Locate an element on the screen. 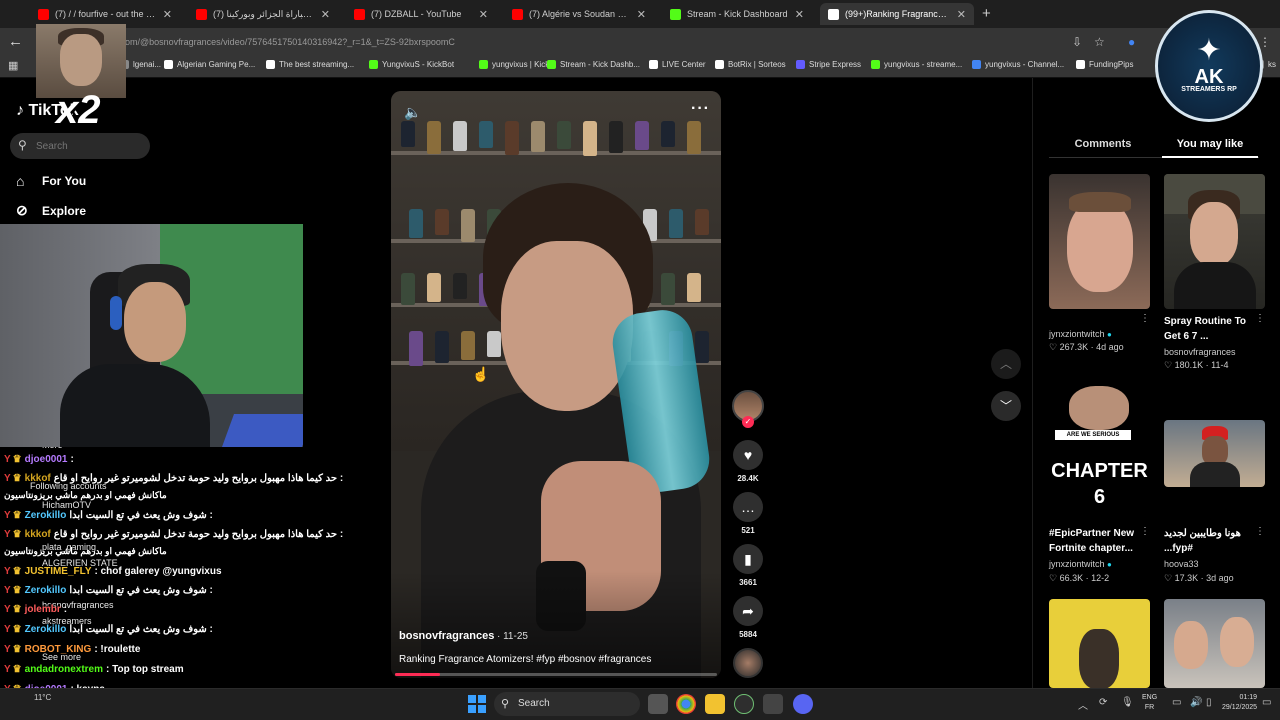 The height and width of the screenshot is (720, 1280). discord-icon is located at coordinates (803, 704).